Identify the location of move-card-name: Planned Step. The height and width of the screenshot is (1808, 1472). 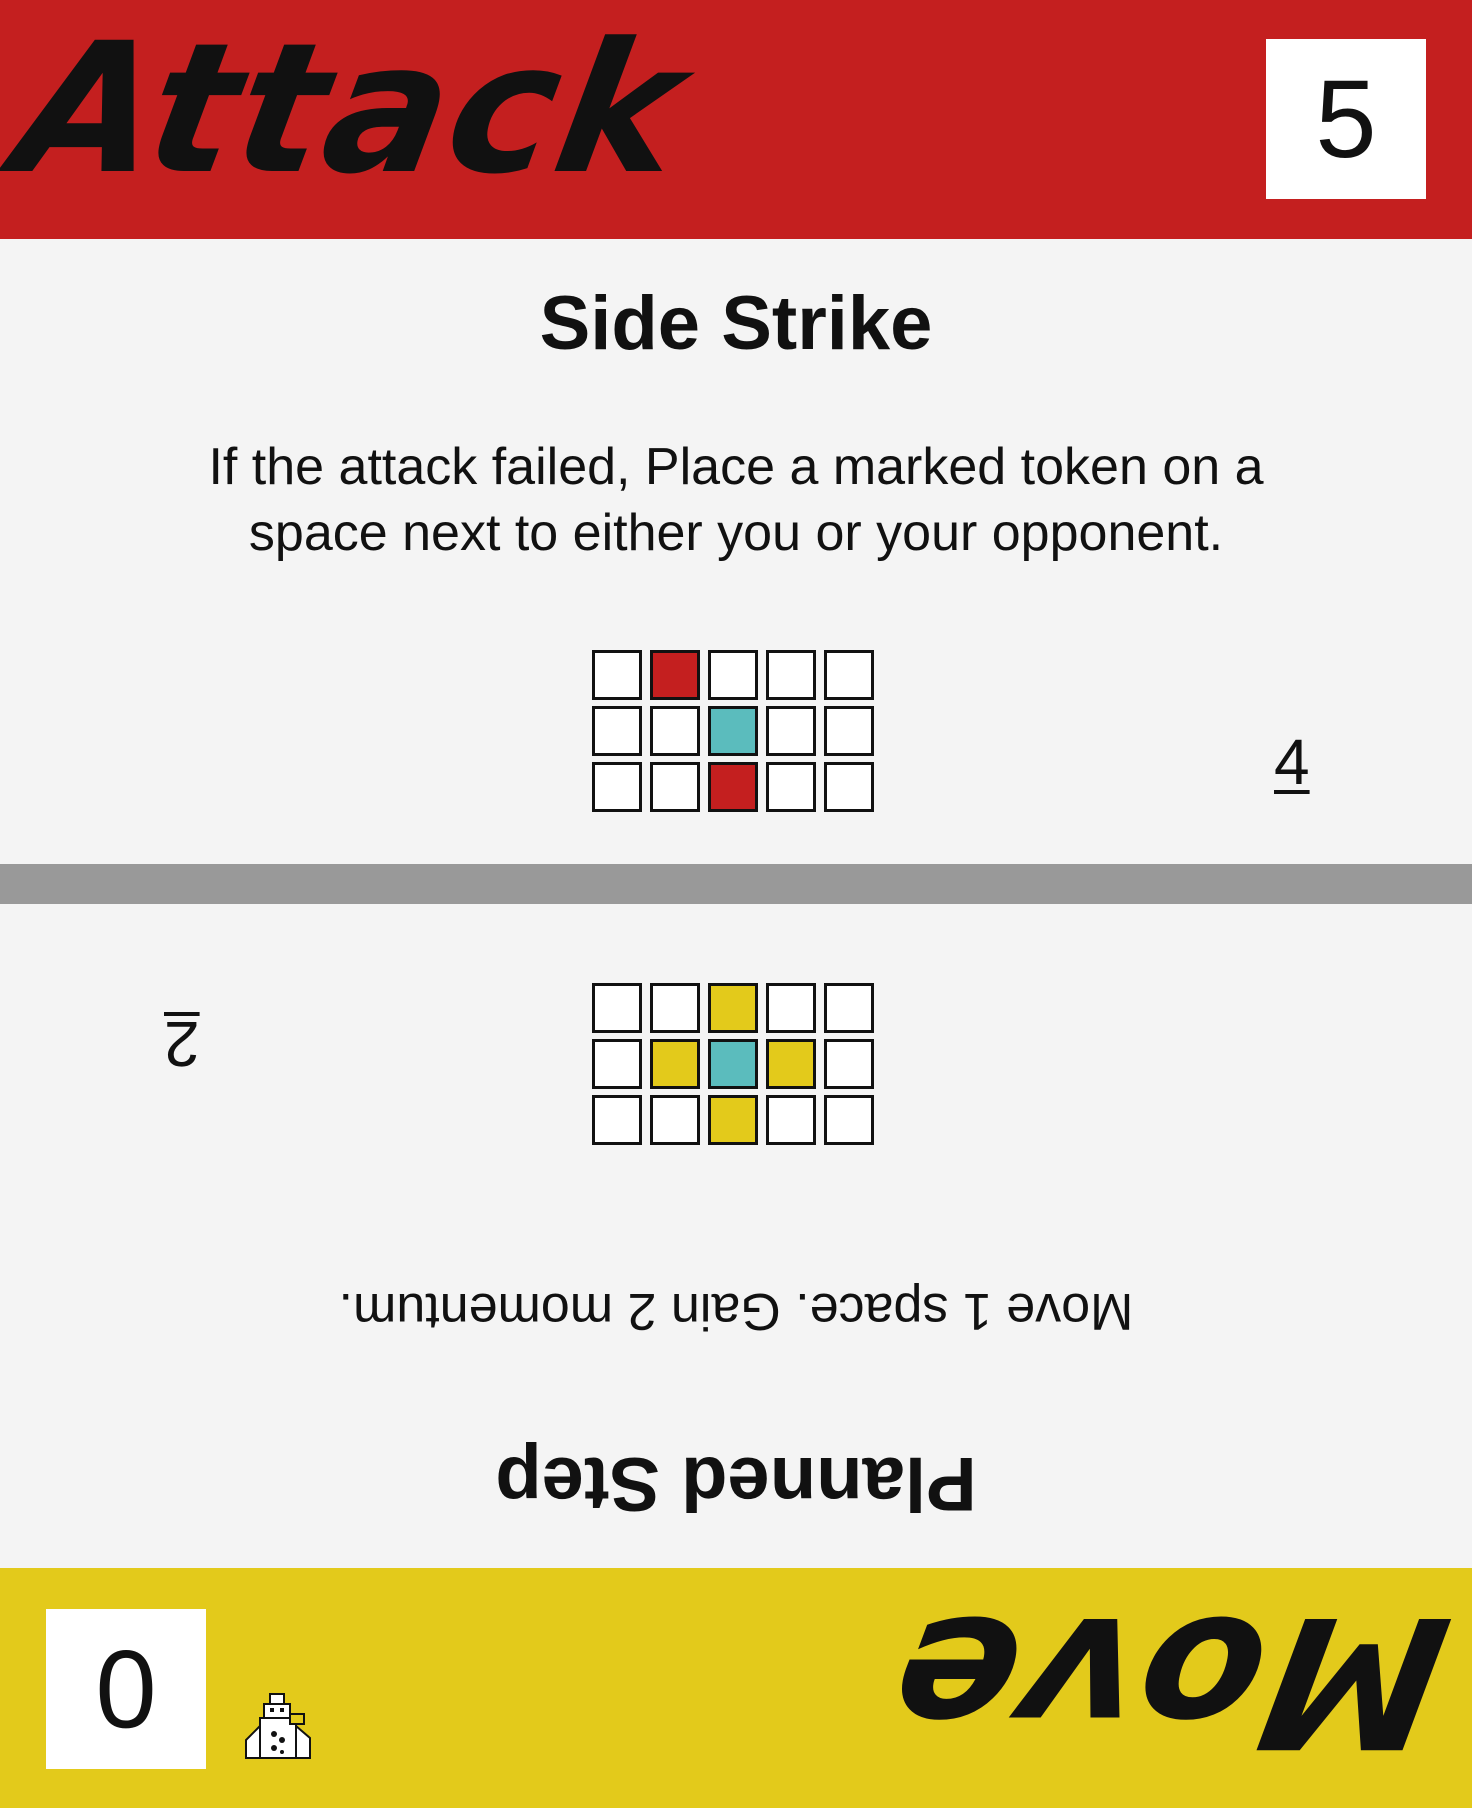
(736, 1483).